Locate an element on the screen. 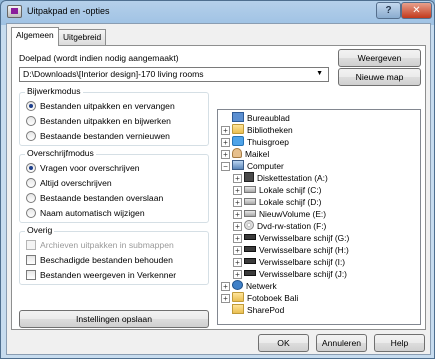 The height and width of the screenshot is (359, 435). tree-item-label: Lokale schijf (D:) is located at coordinates (290, 202).